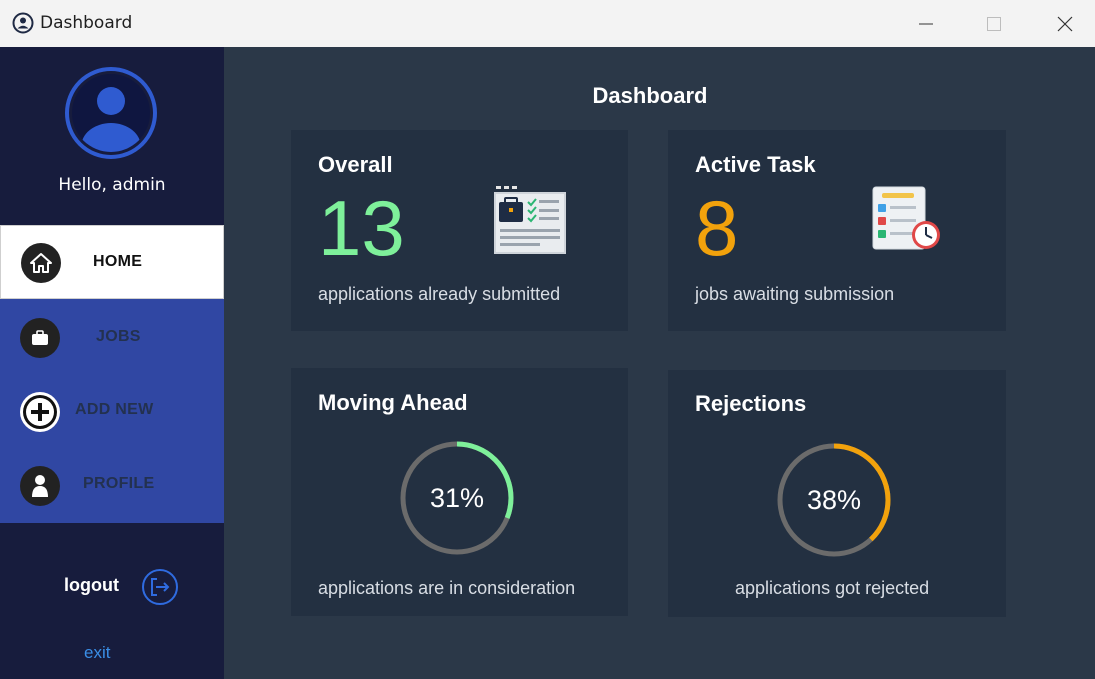  I want to click on active-task-card: Active Task 8 jobs awaiting submission, so click(837, 230).